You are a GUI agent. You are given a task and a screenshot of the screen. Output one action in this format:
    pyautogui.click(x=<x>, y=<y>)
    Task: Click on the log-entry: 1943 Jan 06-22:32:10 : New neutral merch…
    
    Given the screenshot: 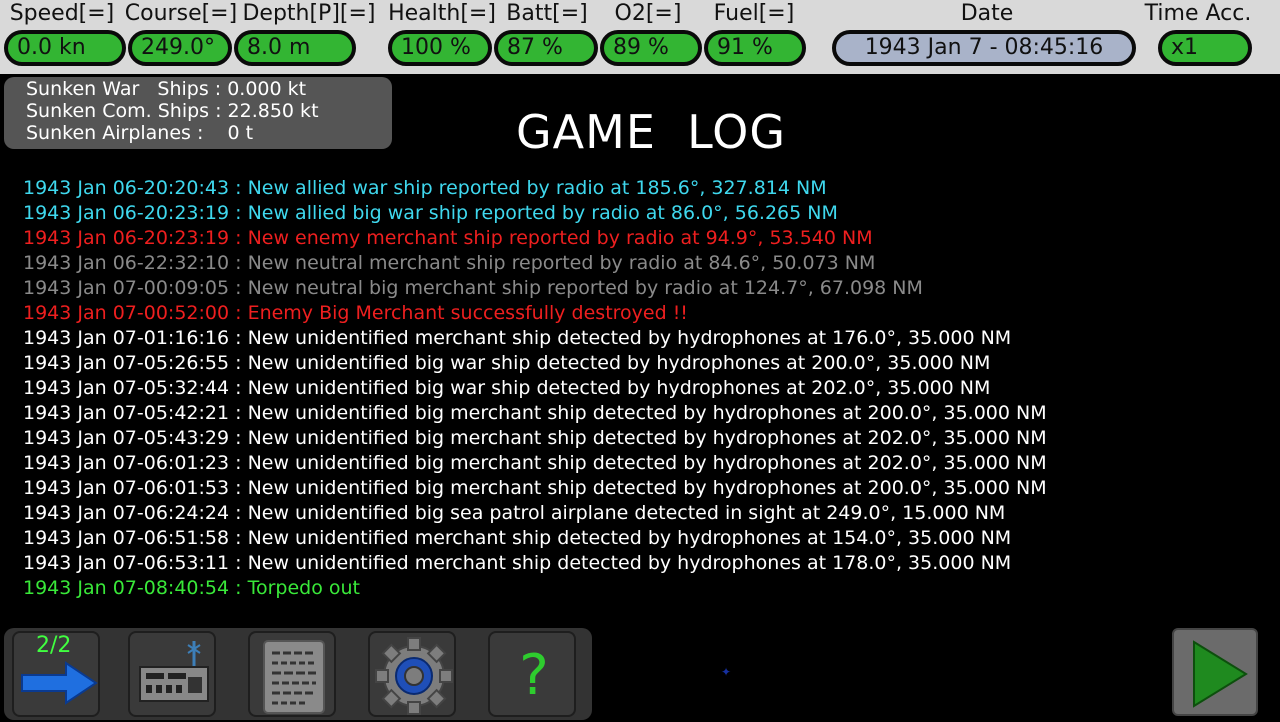 What is the action you would take?
    pyautogui.click(x=449, y=263)
    